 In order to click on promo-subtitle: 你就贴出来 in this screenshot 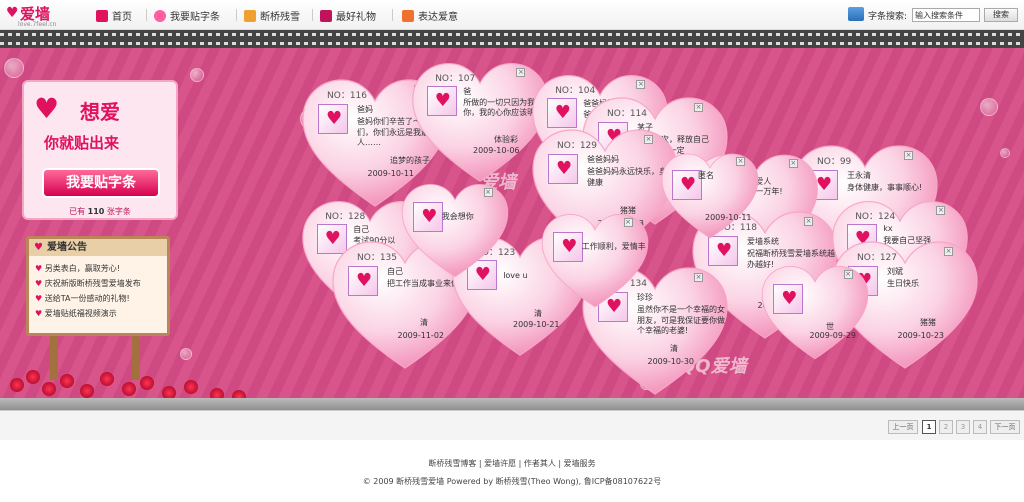, I will do `click(82, 143)`.